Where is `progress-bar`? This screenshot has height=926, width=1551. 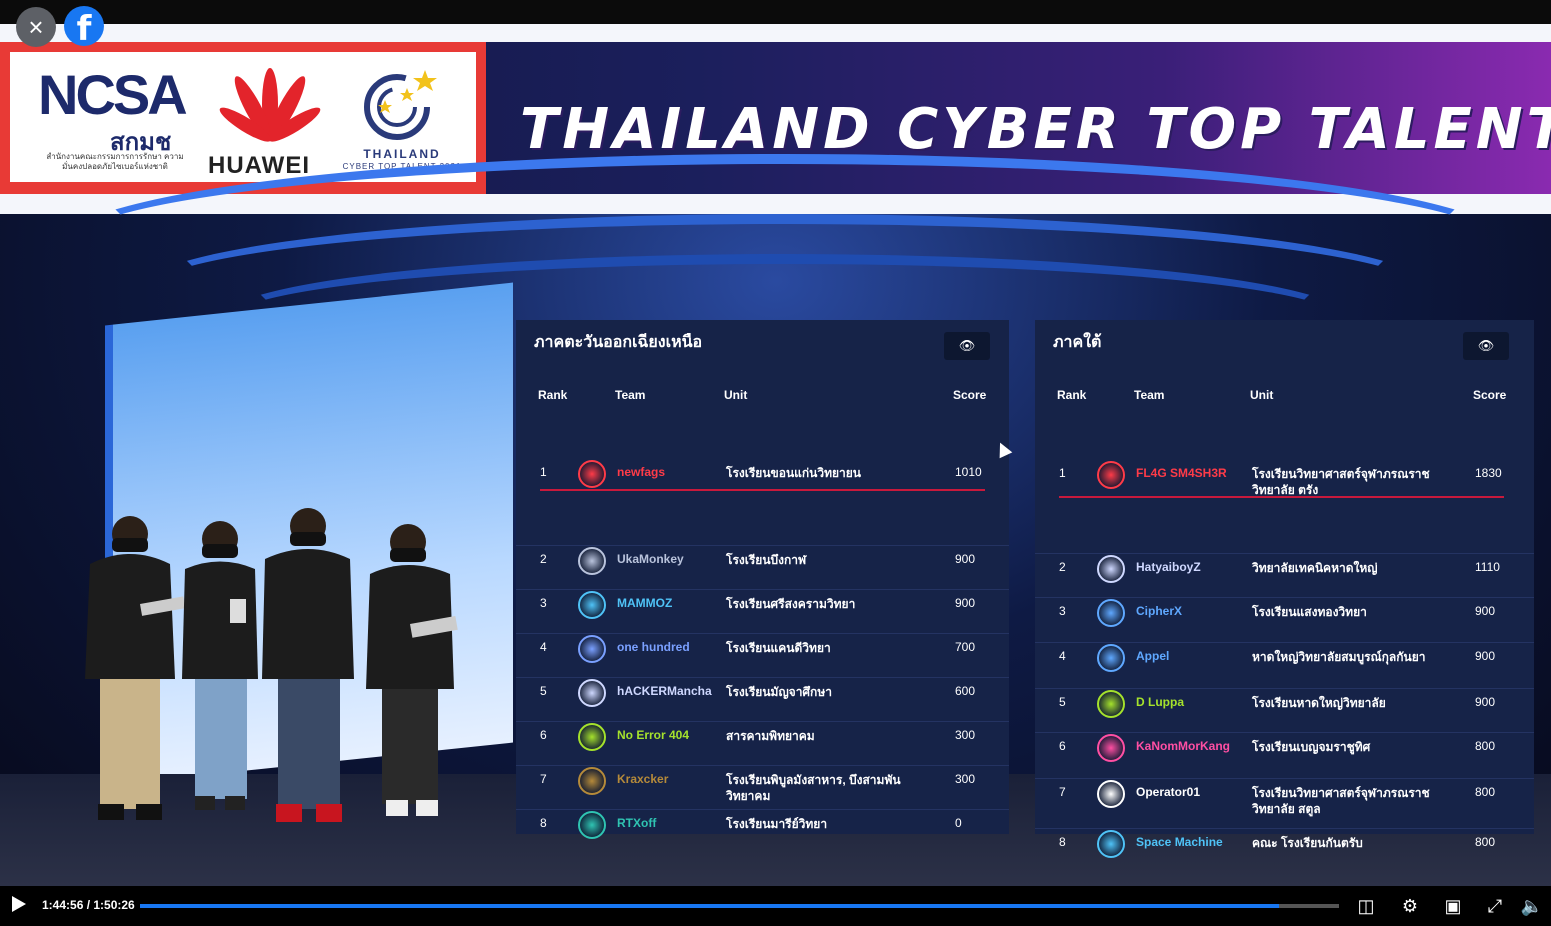
progress-bar is located at coordinates (739, 906).